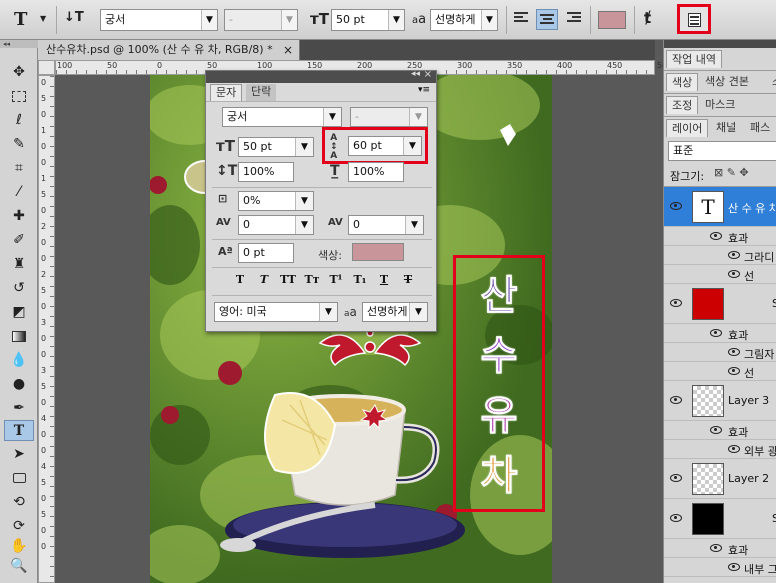  I want to click on history-brush-tool-icon: ↺, so click(19, 288).